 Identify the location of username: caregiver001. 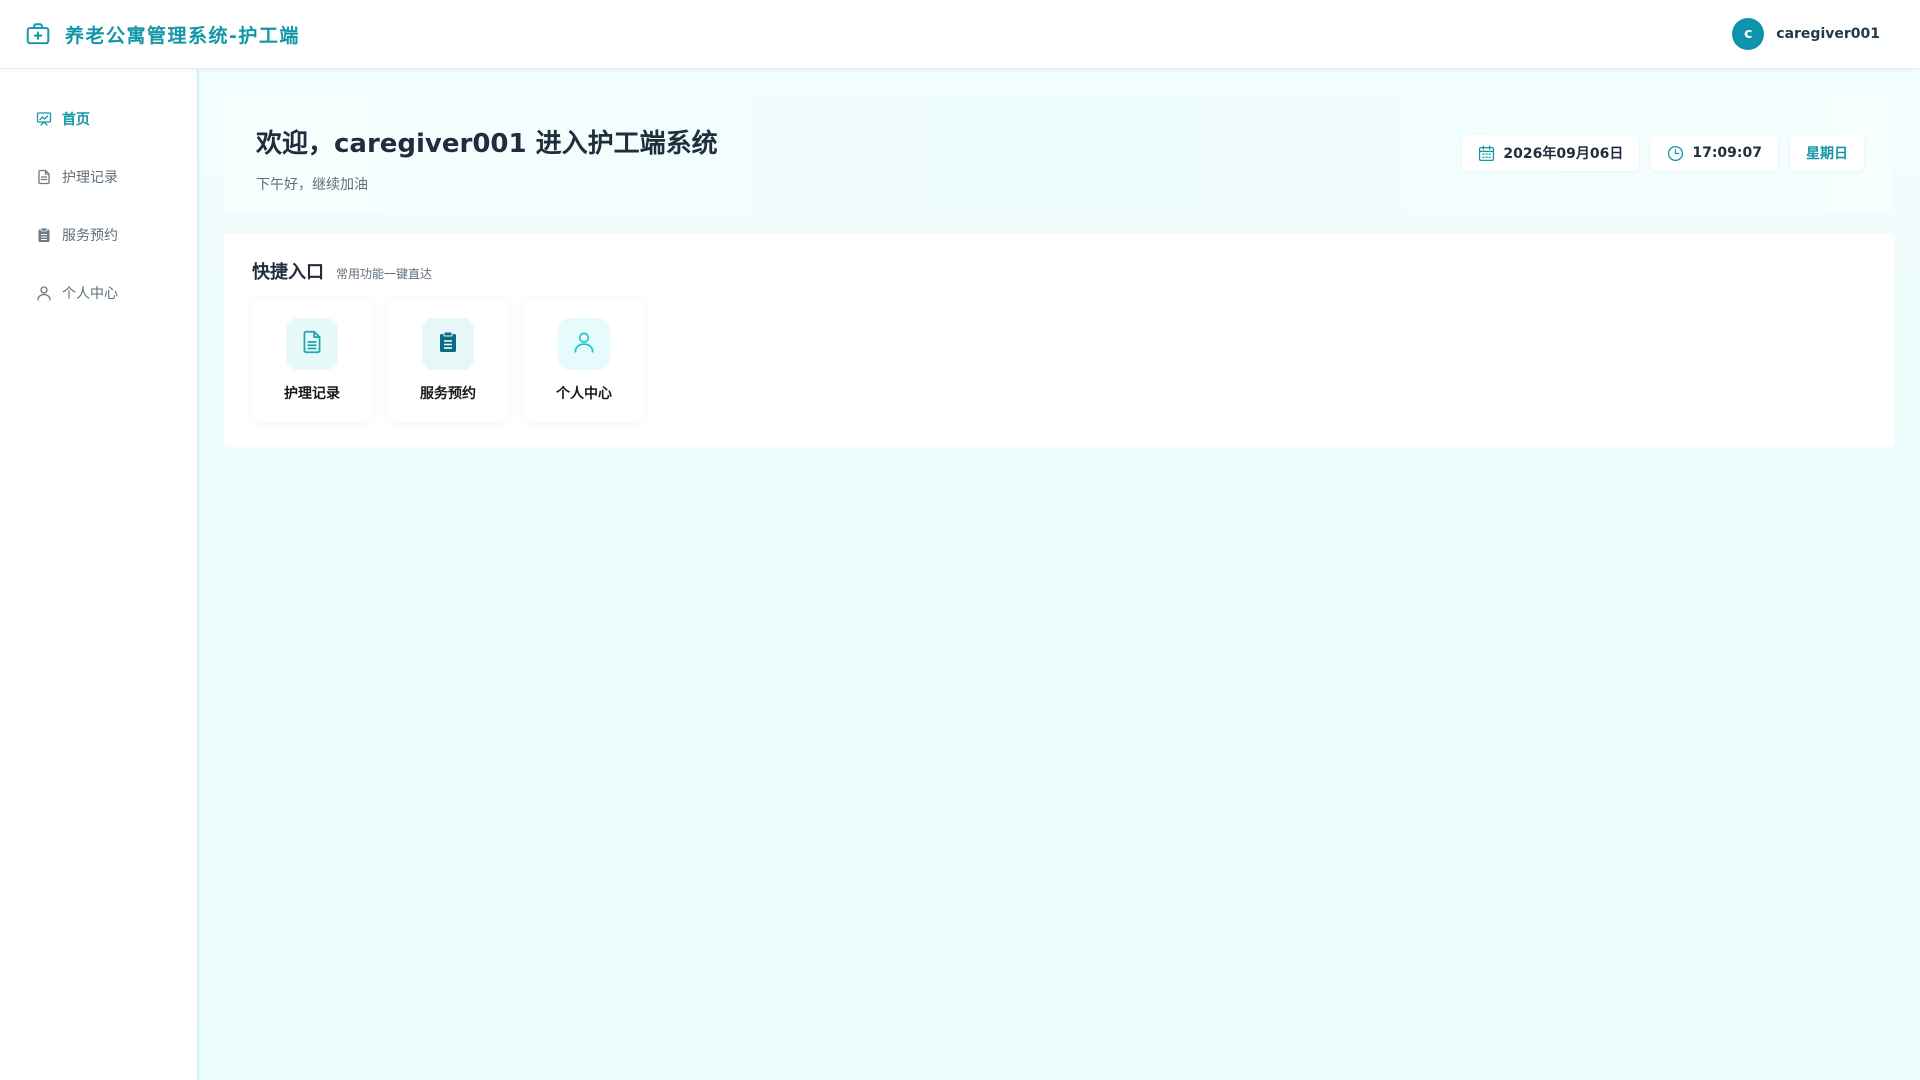
(1828, 34).